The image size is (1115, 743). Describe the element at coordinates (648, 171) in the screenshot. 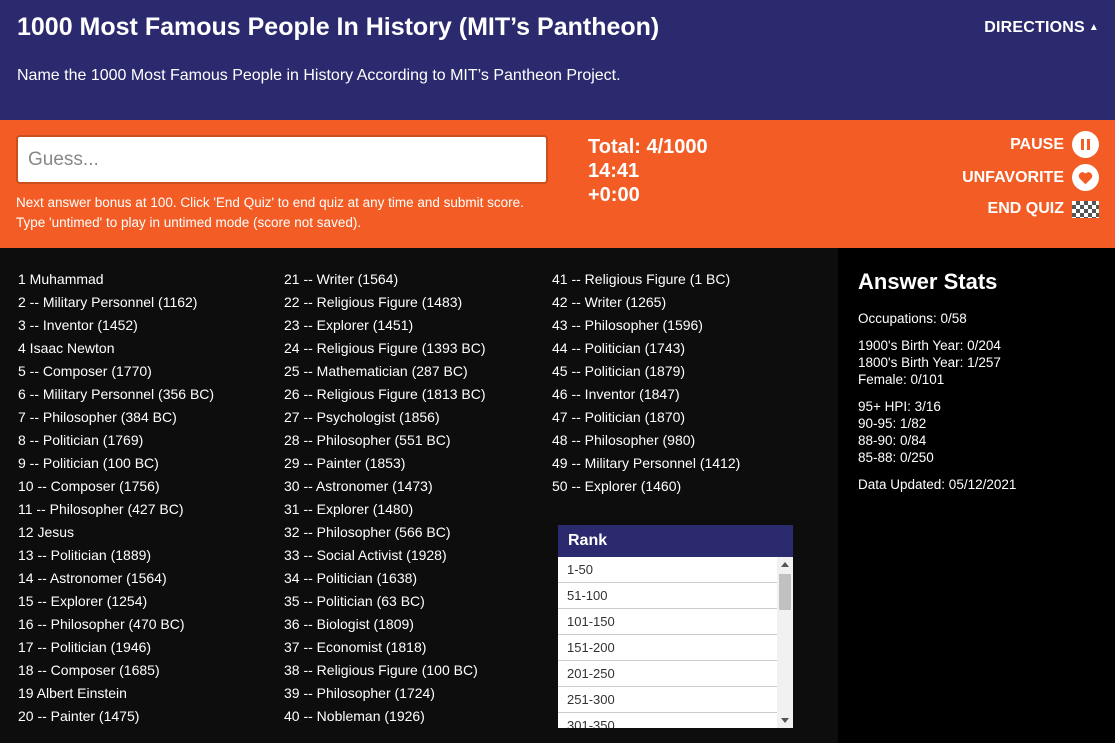

I see `score-timer: Total: 4/1000 14:41 +0:00` at that location.